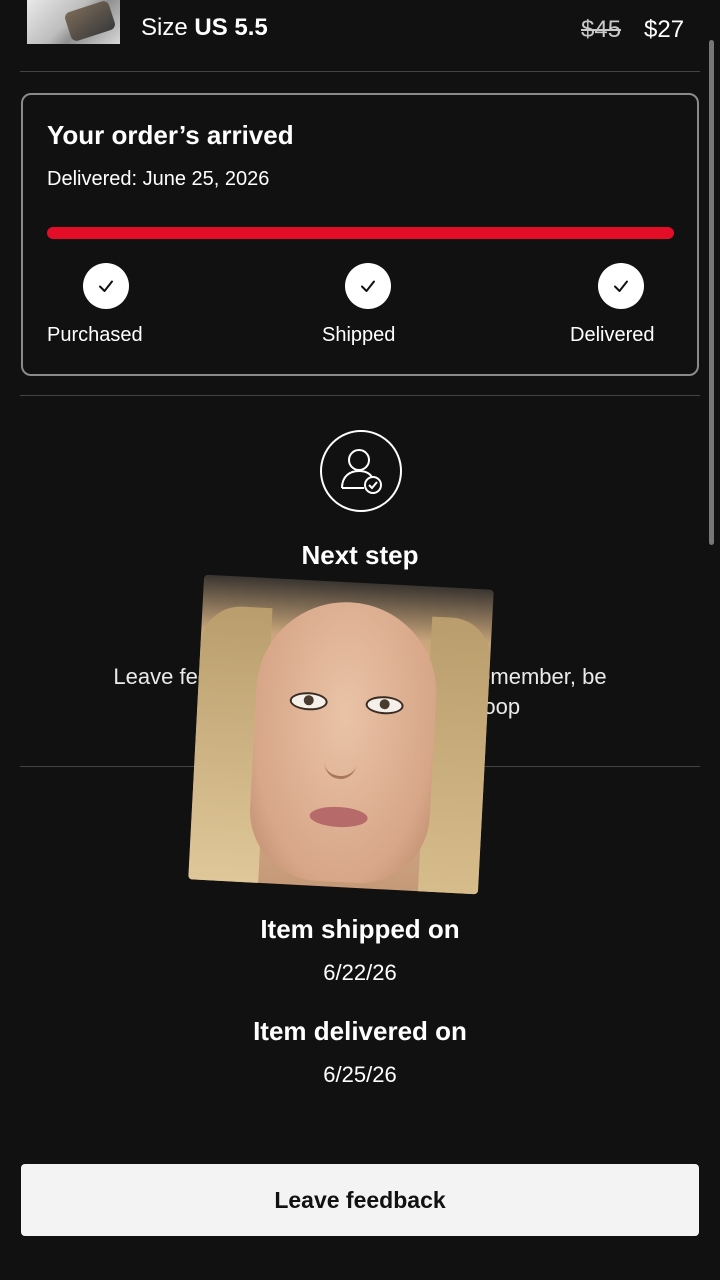  What do you see at coordinates (711, 292) in the screenshot?
I see `scrollbar` at bounding box center [711, 292].